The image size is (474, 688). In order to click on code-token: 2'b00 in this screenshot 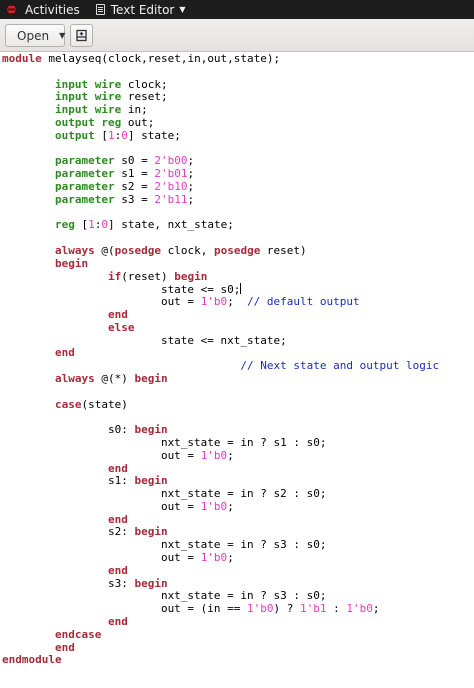, I will do `click(171, 161)`.